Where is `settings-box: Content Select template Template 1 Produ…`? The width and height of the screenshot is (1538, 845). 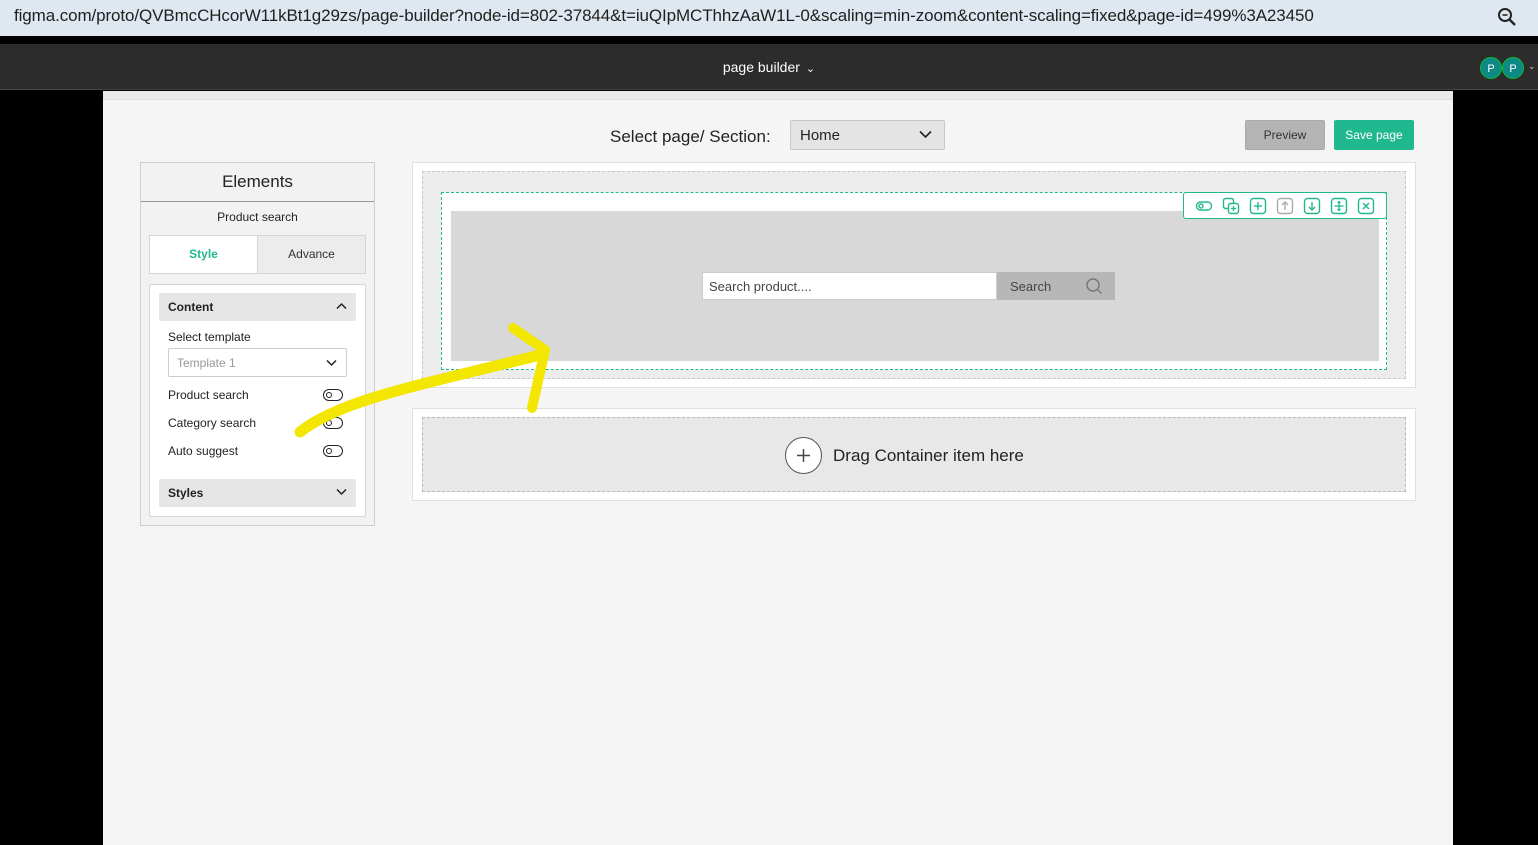 settings-box: Content Select template Template 1 Produ… is located at coordinates (257, 400).